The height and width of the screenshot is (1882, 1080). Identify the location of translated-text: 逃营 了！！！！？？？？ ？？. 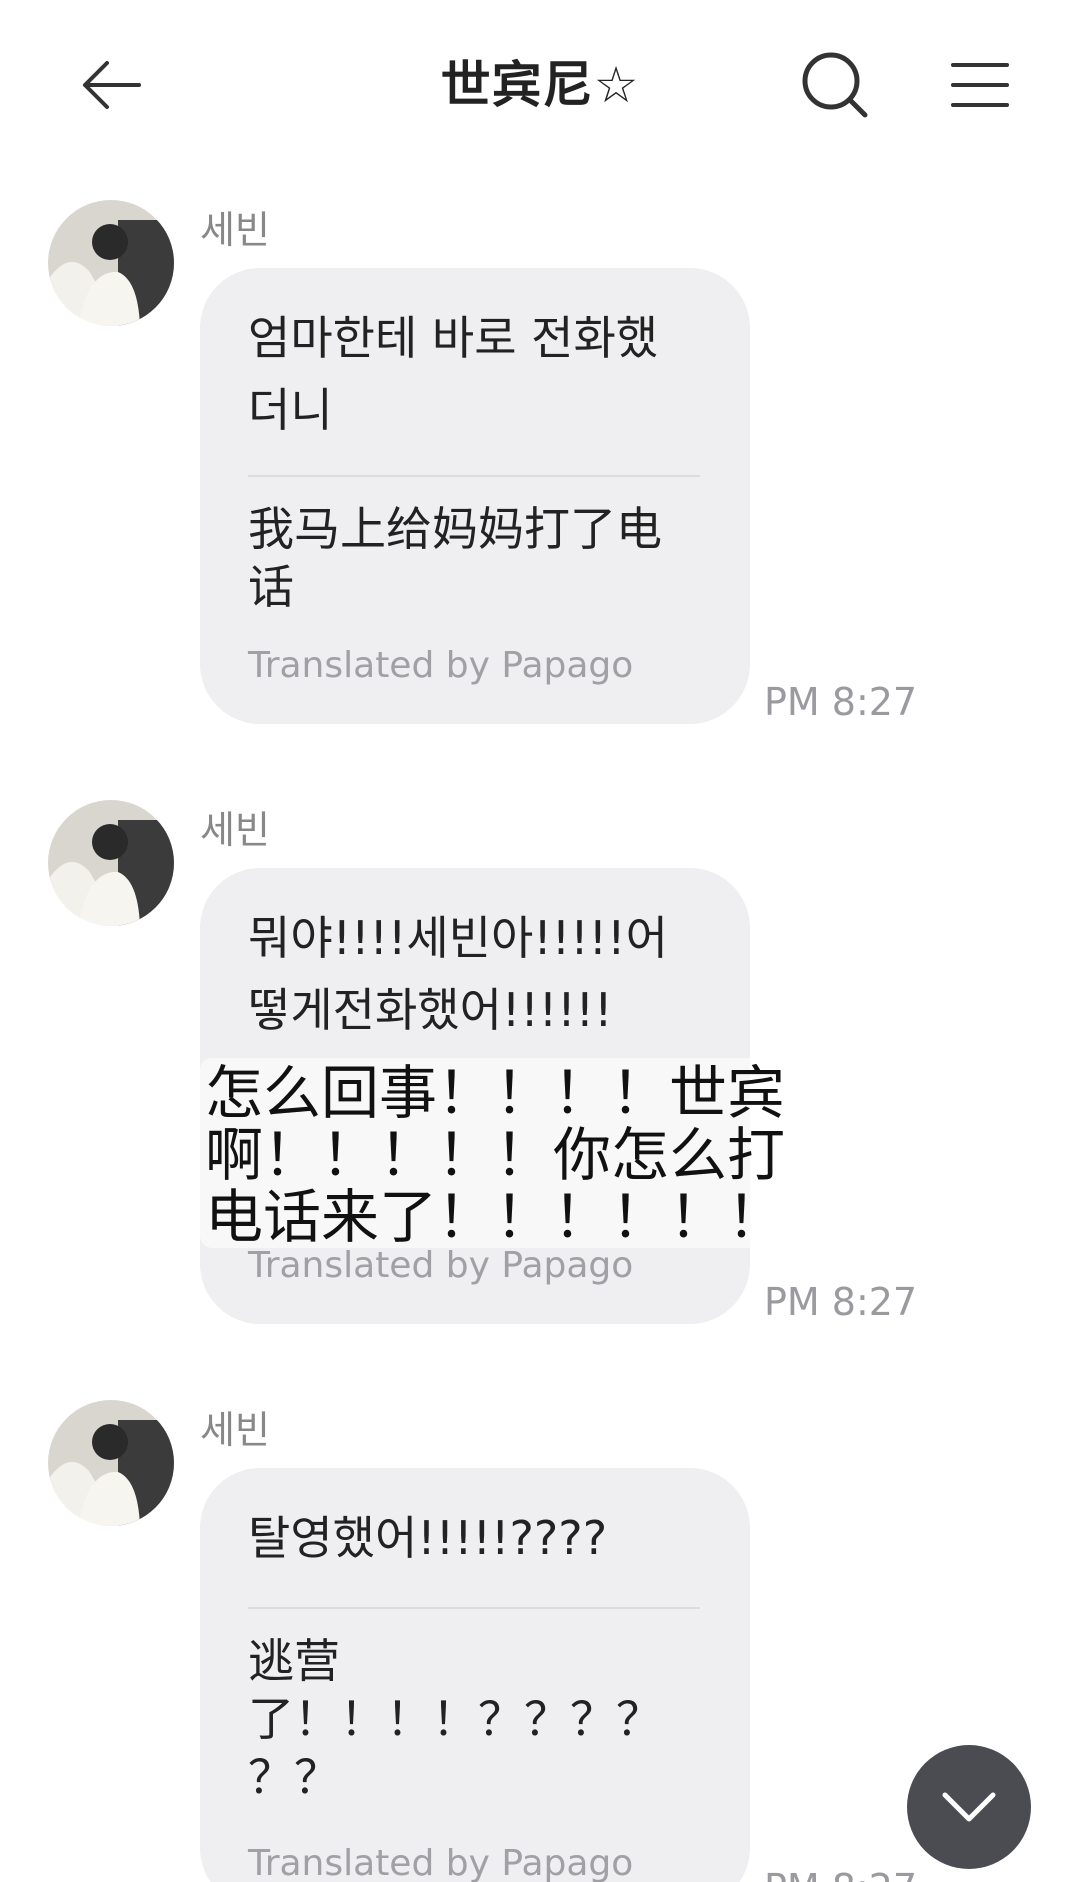
(455, 1719).